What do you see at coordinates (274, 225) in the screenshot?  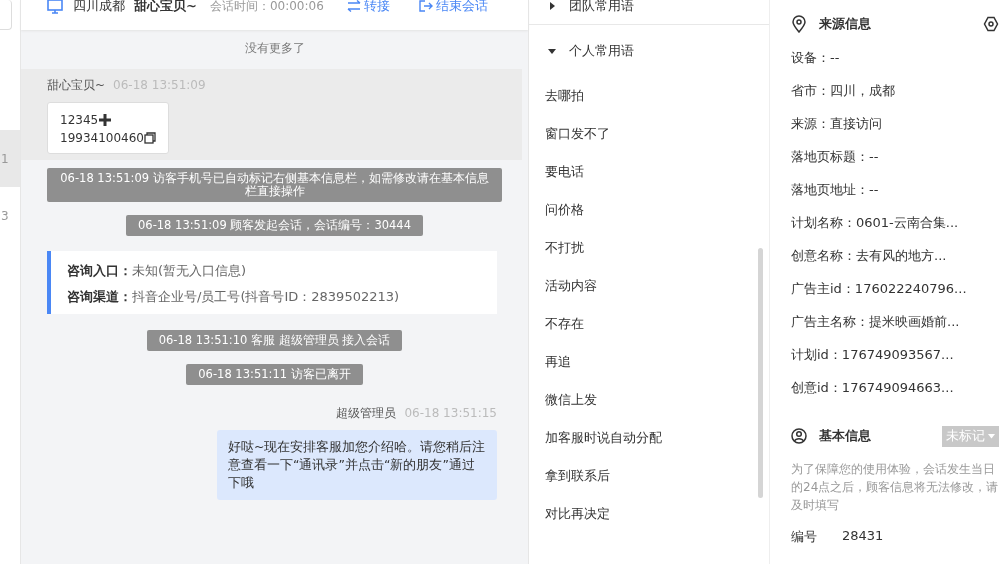 I see `system-notice: 06-18 13:51:09 顾客发起会话，会话编号：30444` at bounding box center [274, 225].